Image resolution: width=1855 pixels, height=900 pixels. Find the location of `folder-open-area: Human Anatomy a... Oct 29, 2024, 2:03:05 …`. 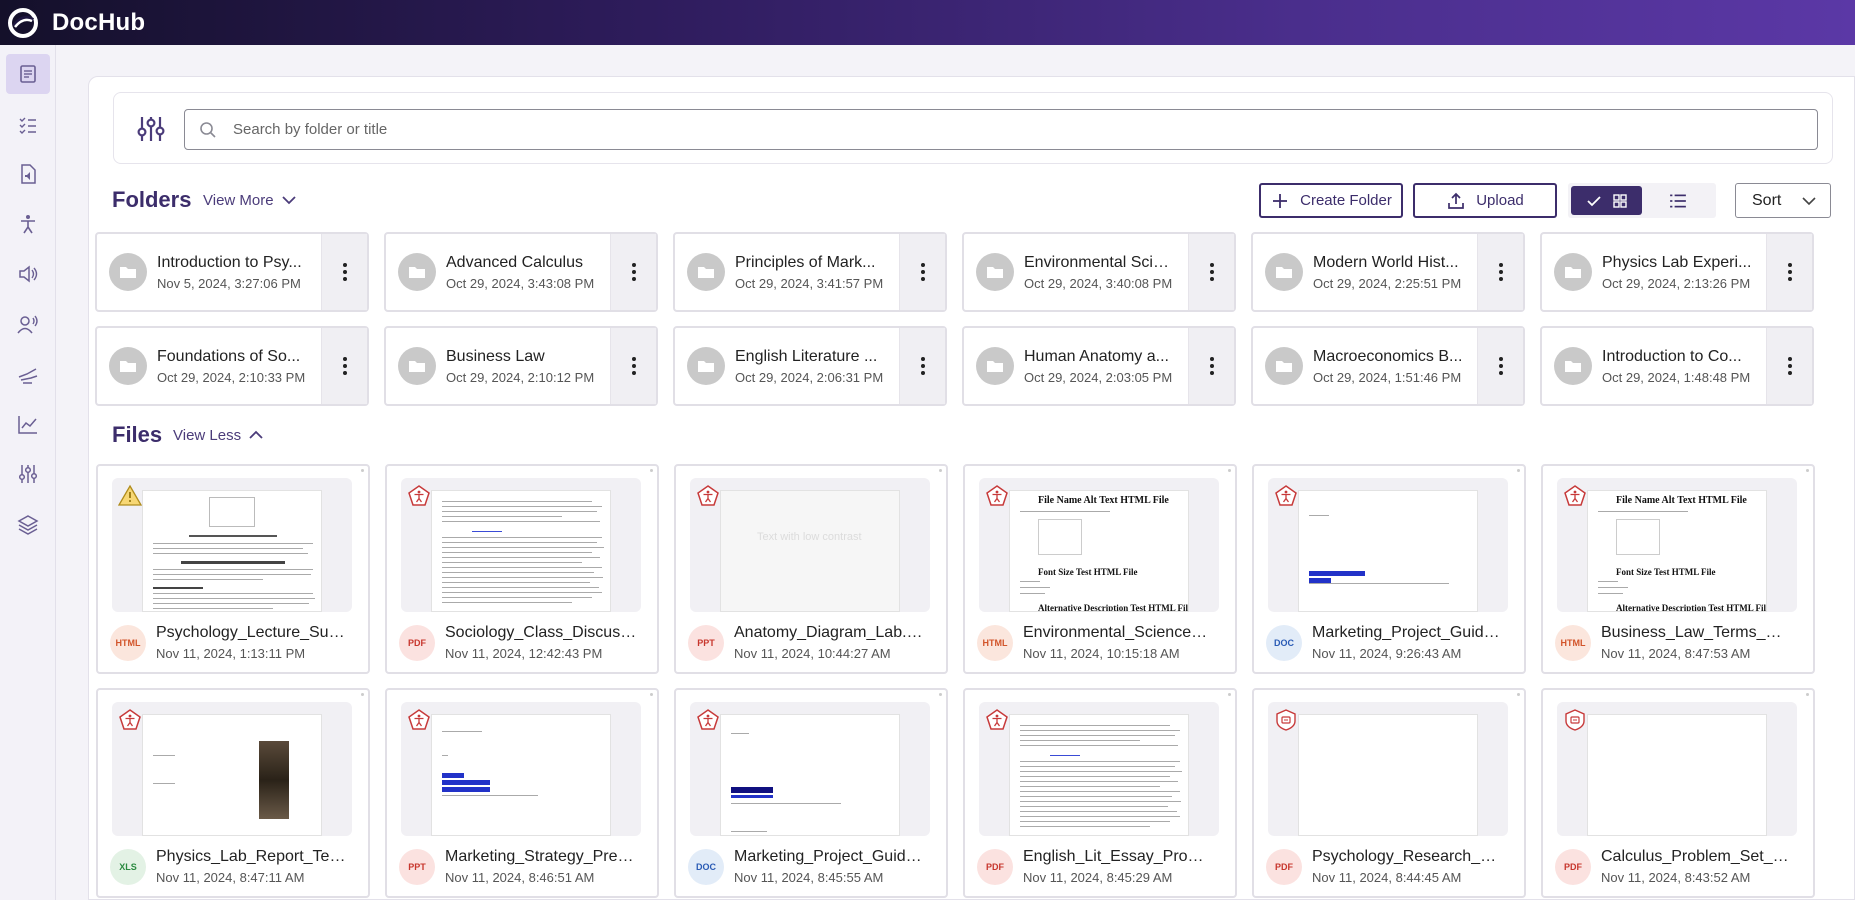

folder-open-area: Human Anatomy a... Oct 29, 2024, 2:03:05 … is located at coordinates (1076, 366).